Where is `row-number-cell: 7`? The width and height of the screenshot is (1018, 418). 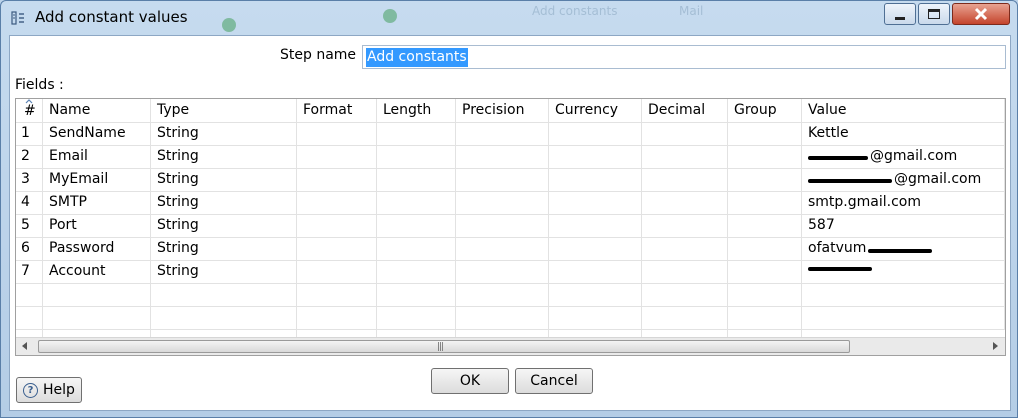
row-number-cell: 7 is located at coordinates (29, 272).